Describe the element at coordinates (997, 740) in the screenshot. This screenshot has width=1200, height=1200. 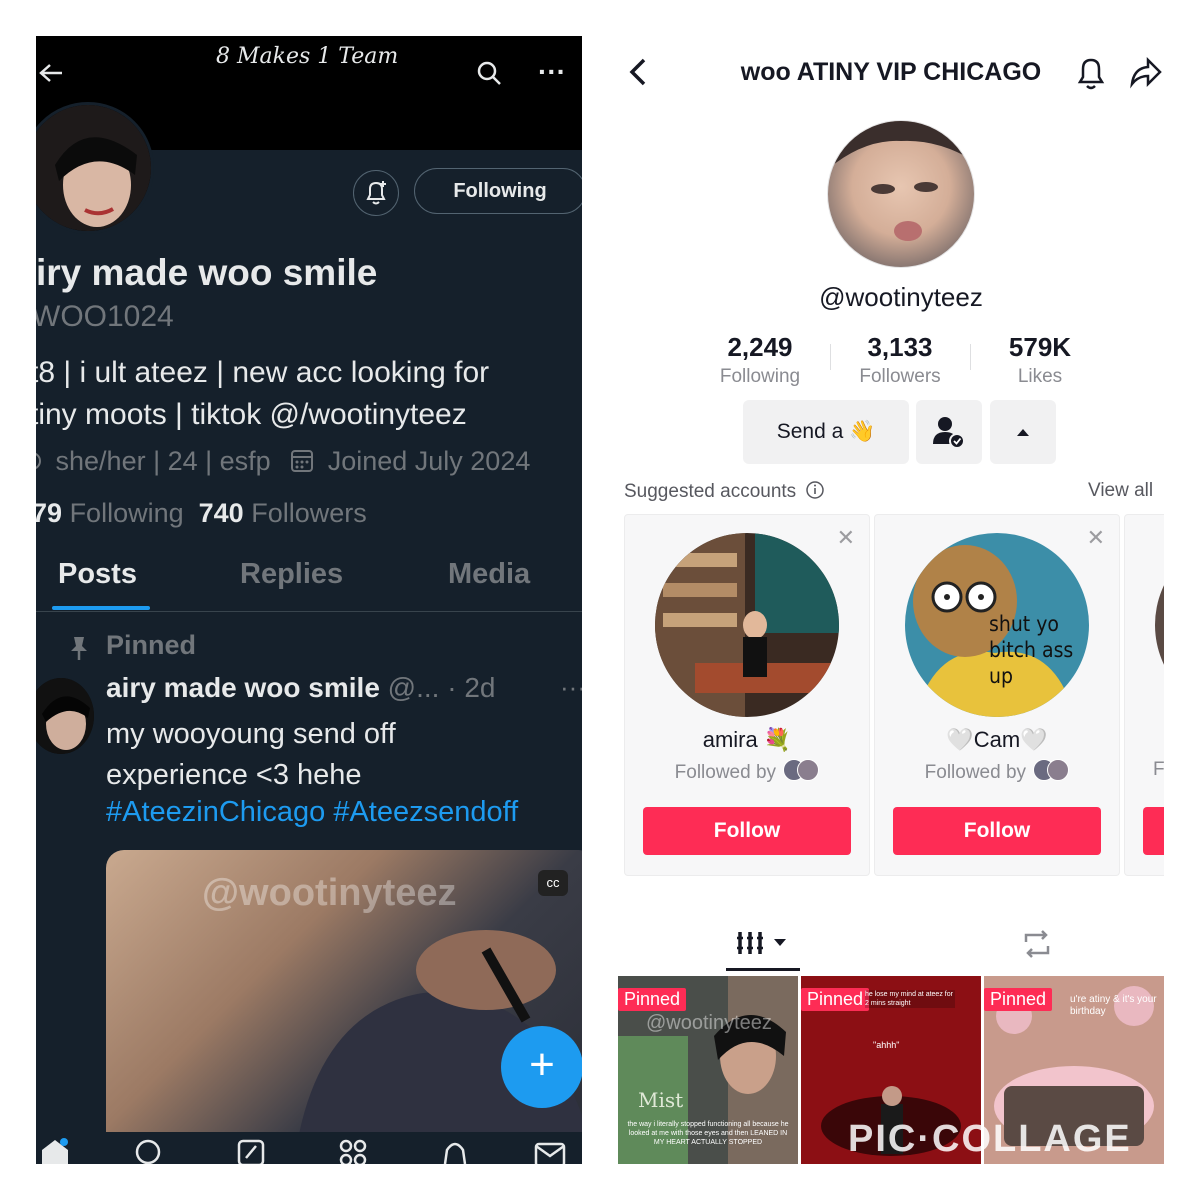
I see `suggested-name: 🤍Cam🤍` at that location.